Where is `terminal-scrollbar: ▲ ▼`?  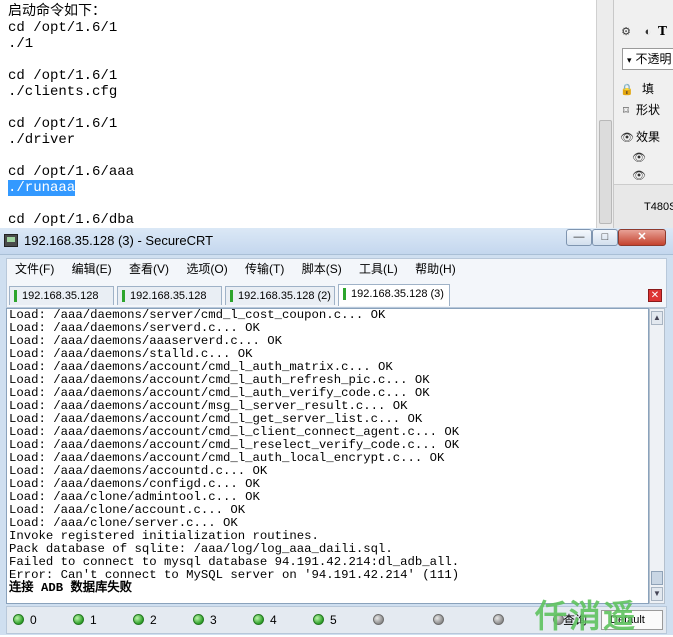
terminal-scrollbar: ▲ ▼ is located at coordinates (657, 456).